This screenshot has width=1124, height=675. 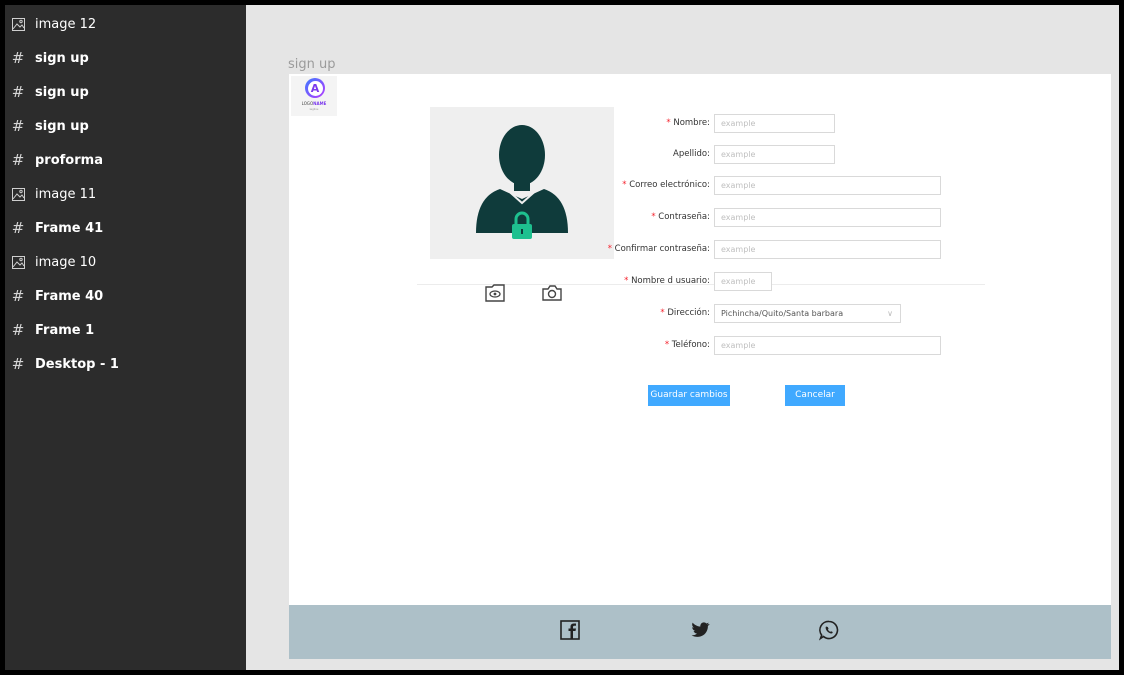 I want to click on correo-input: example, so click(x=827, y=185).